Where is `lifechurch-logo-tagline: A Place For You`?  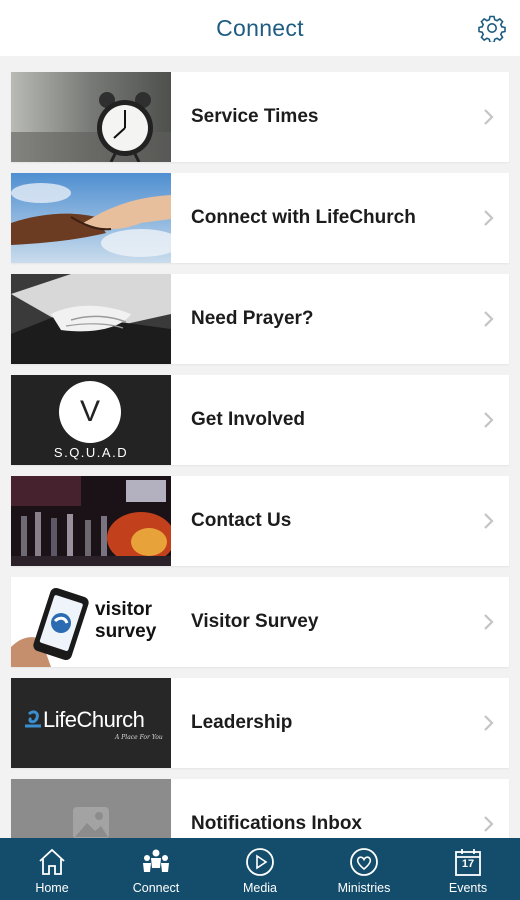
lifechurch-logo-tagline: A Place For You is located at coordinates (139, 737).